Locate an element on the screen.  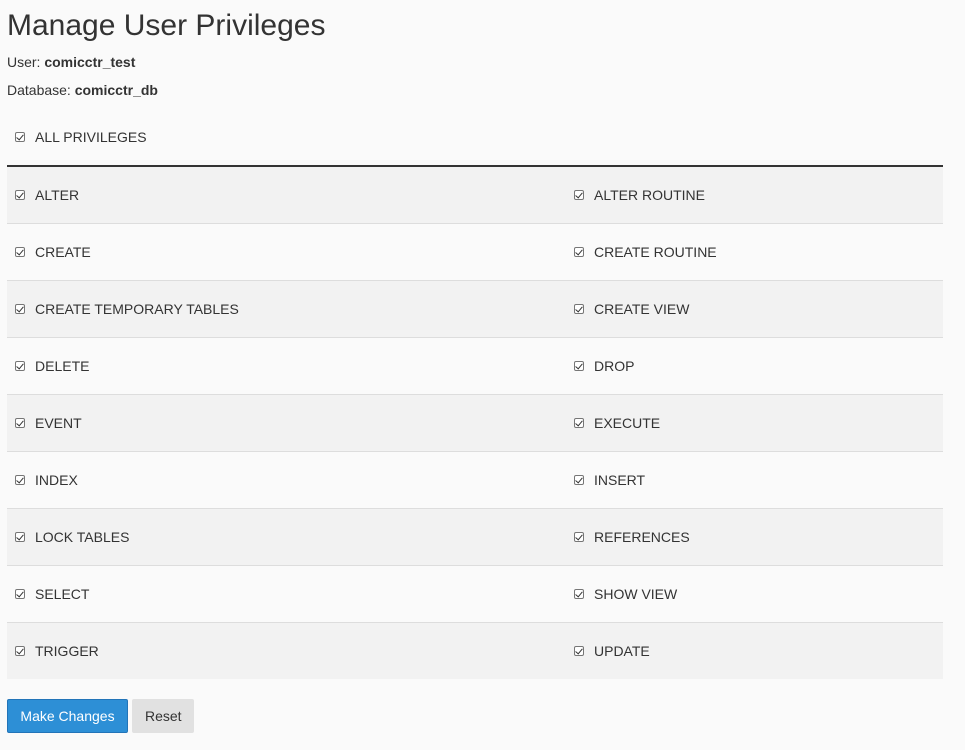
privilege-option: CREATE ROUTINE is located at coordinates (754, 252).